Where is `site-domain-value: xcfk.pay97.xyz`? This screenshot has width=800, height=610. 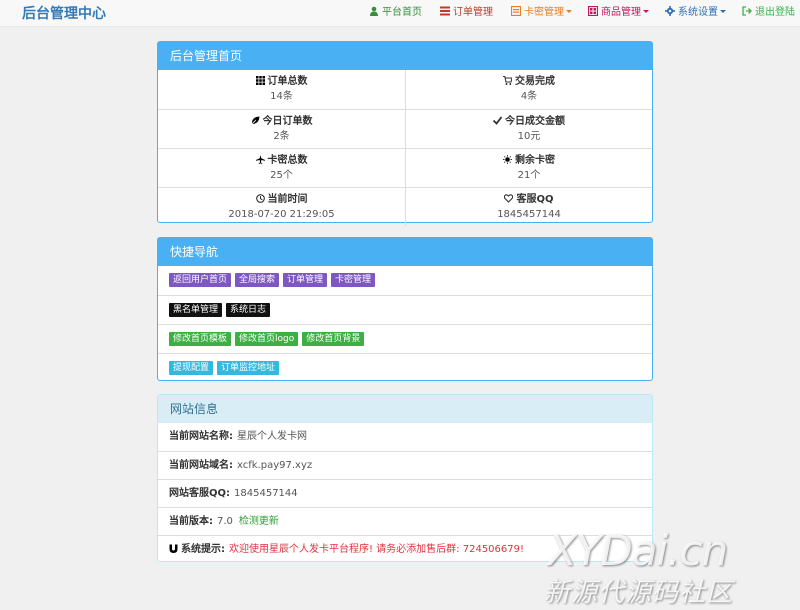
site-domain-value: xcfk.pay97.xyz is located at coordinates (275, 465).